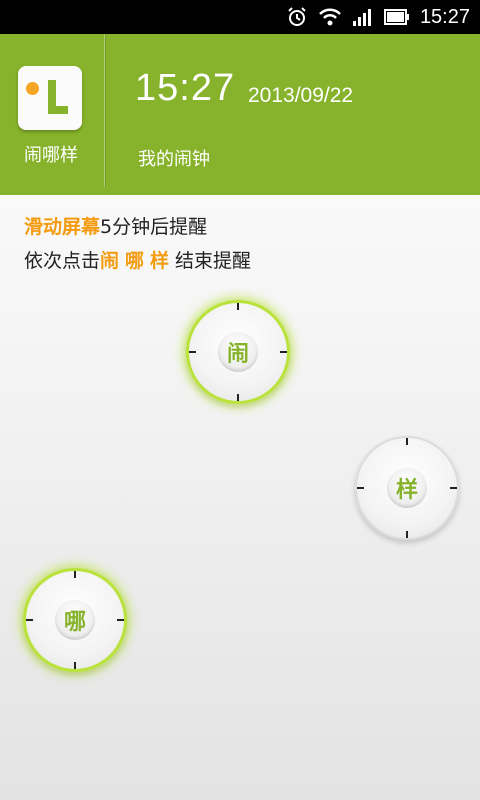 This screenshot has height=800, width=480. What do you see at coordinates (185, 88) in the screenshot?
I see `alarm-time: 15:27` at bounding box center [185, 88].